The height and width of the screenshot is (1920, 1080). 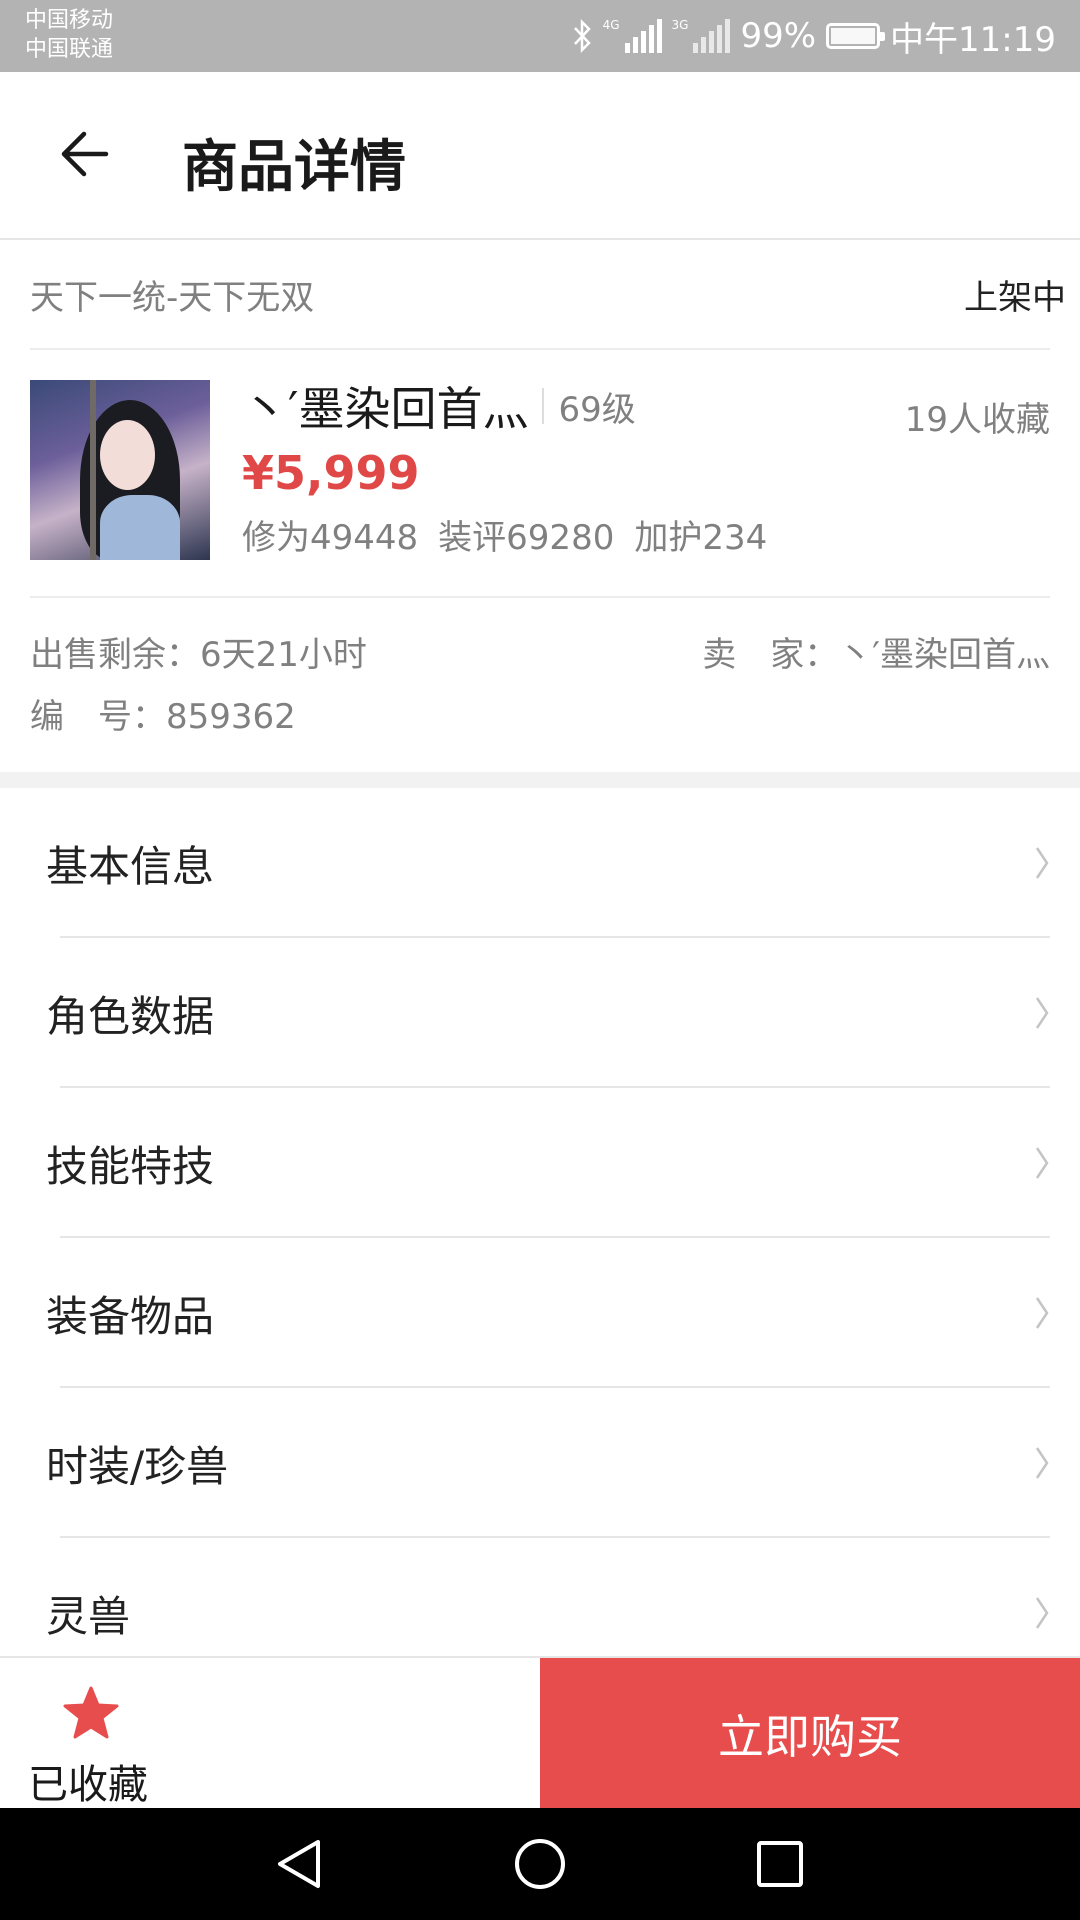 I want to click on time-left: 出售剩余：6天21小时, so click(x=198, y=654).